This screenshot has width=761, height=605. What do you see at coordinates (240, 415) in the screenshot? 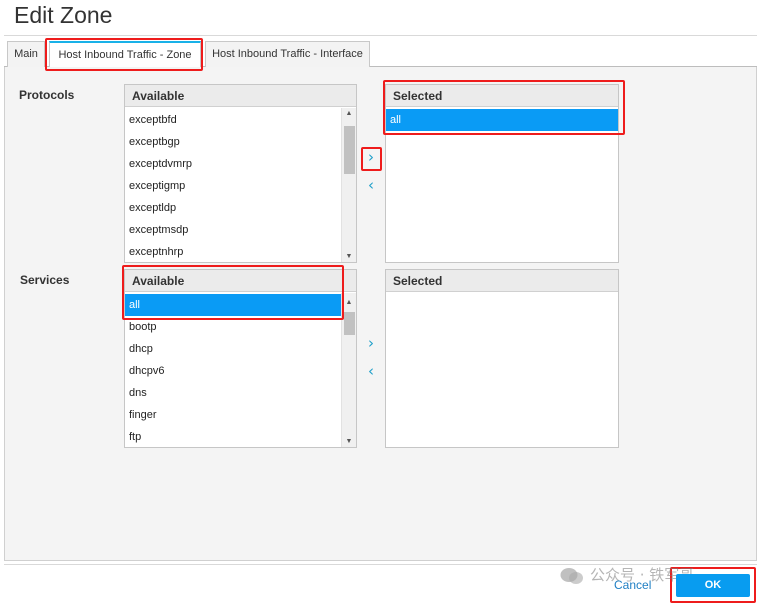
I see `list-item: finger` at bounding box center [240, 415].